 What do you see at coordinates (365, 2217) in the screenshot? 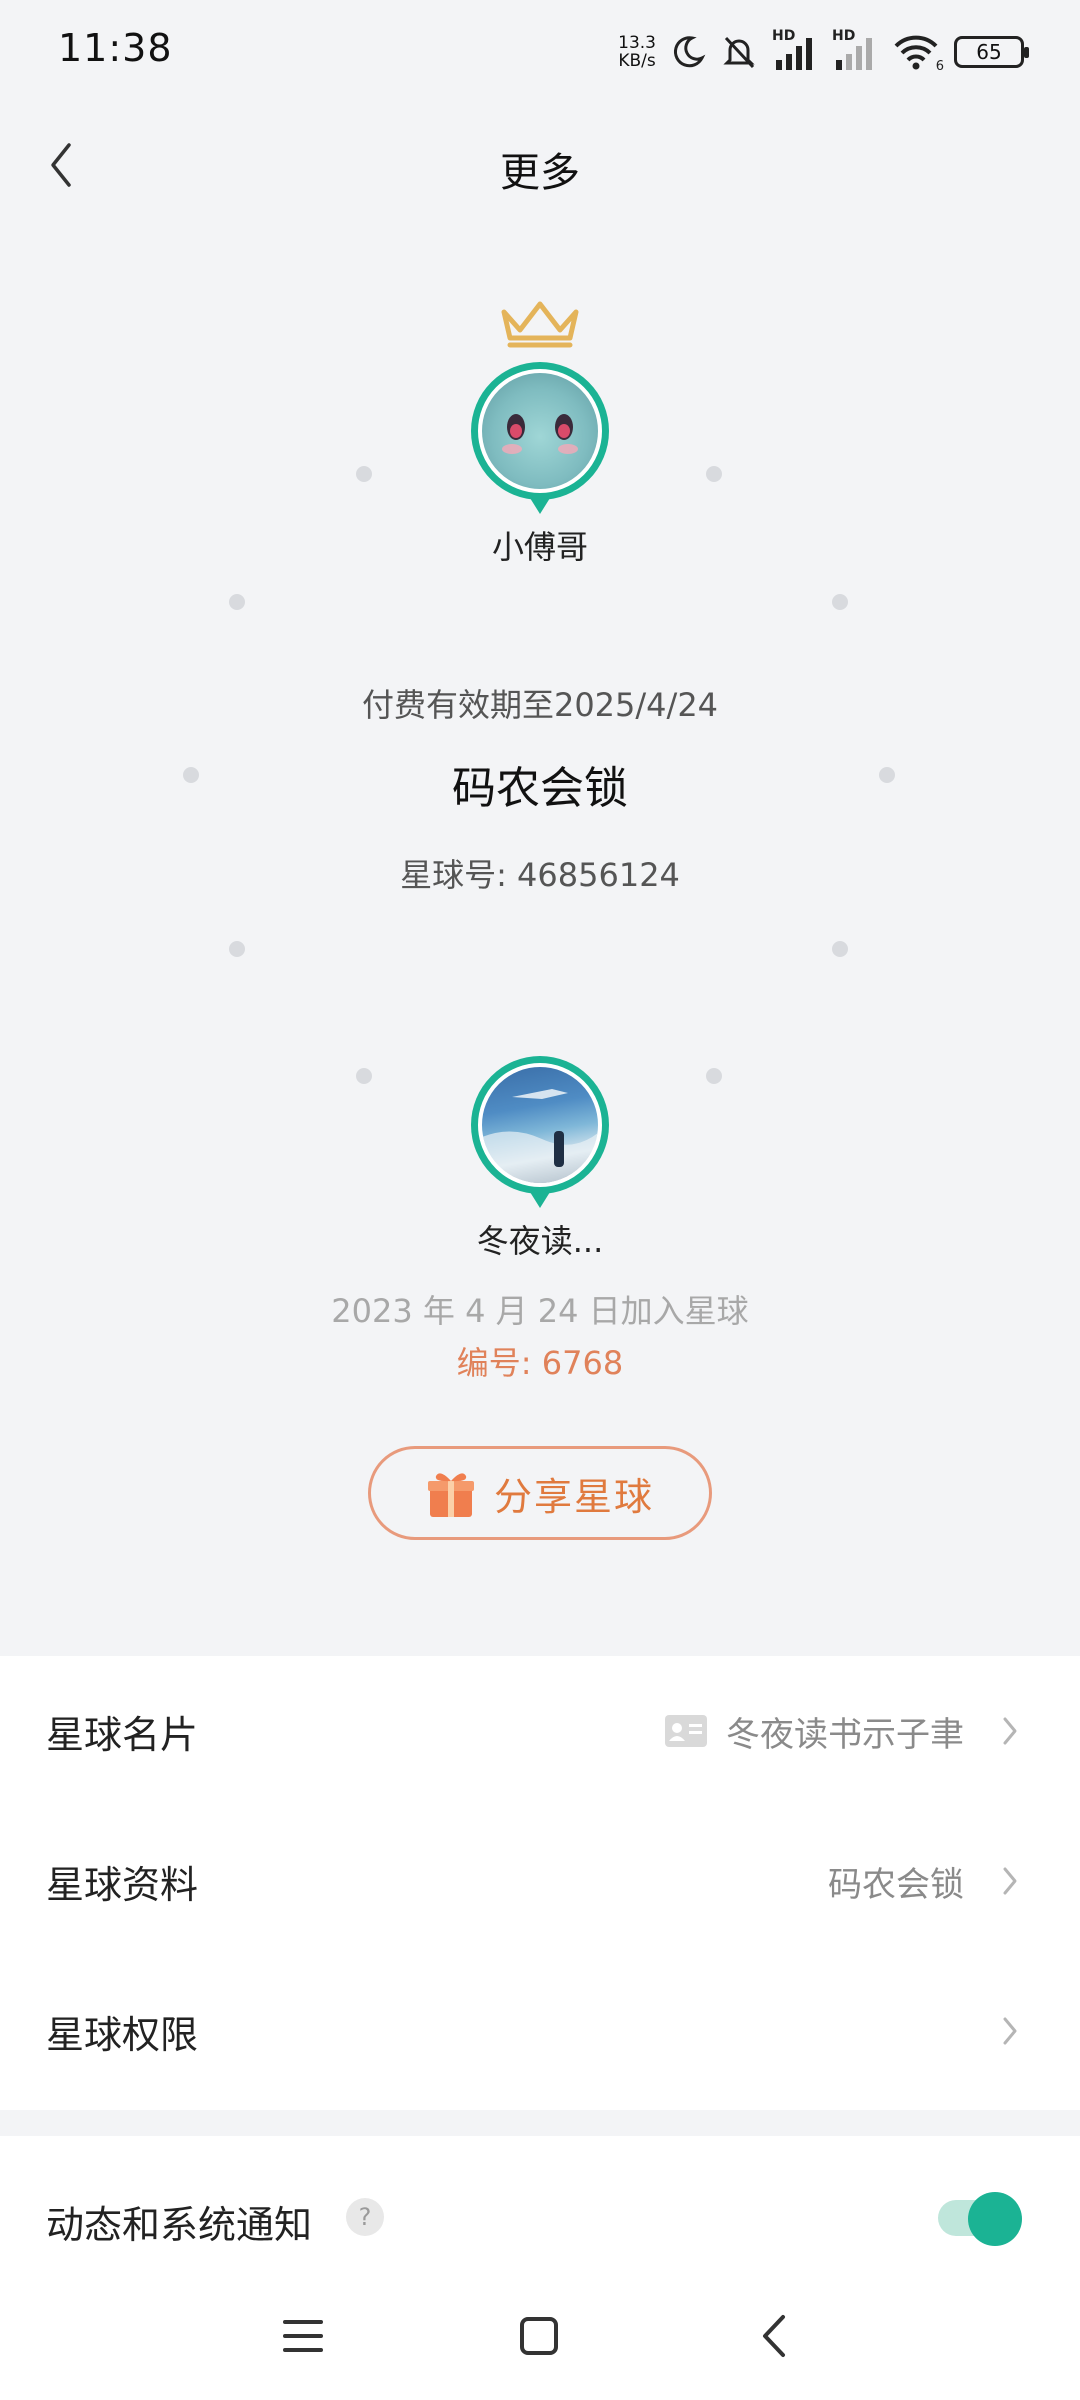
I see `help-icon: ?` at bounding box center [365, 2217].